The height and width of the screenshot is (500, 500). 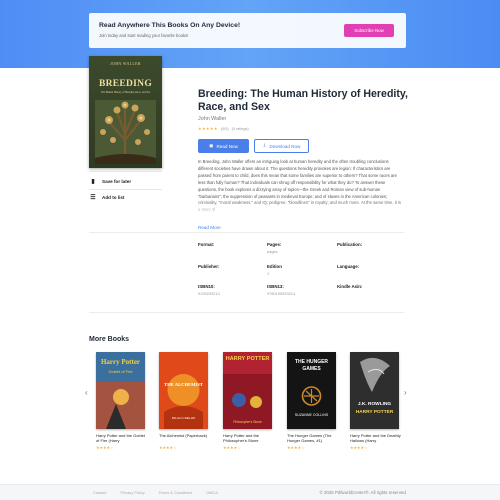 I want to click on isbn10-field: ISBN10: 0199253213, so click(x=209, y=290).